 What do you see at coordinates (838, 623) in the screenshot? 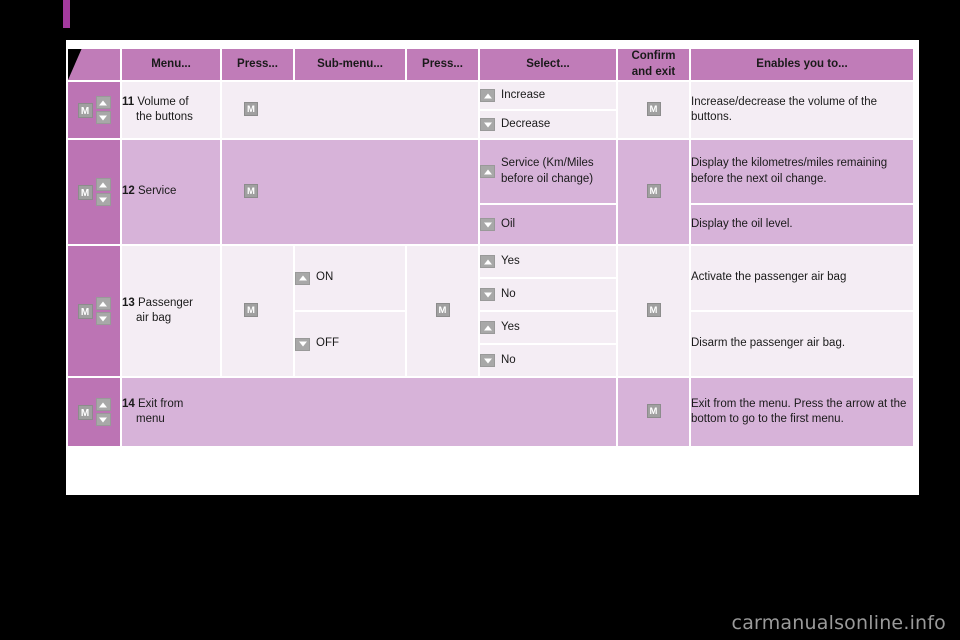
I see `site-watermark: carmanualsonline.info` at bounding box center [838, 623].